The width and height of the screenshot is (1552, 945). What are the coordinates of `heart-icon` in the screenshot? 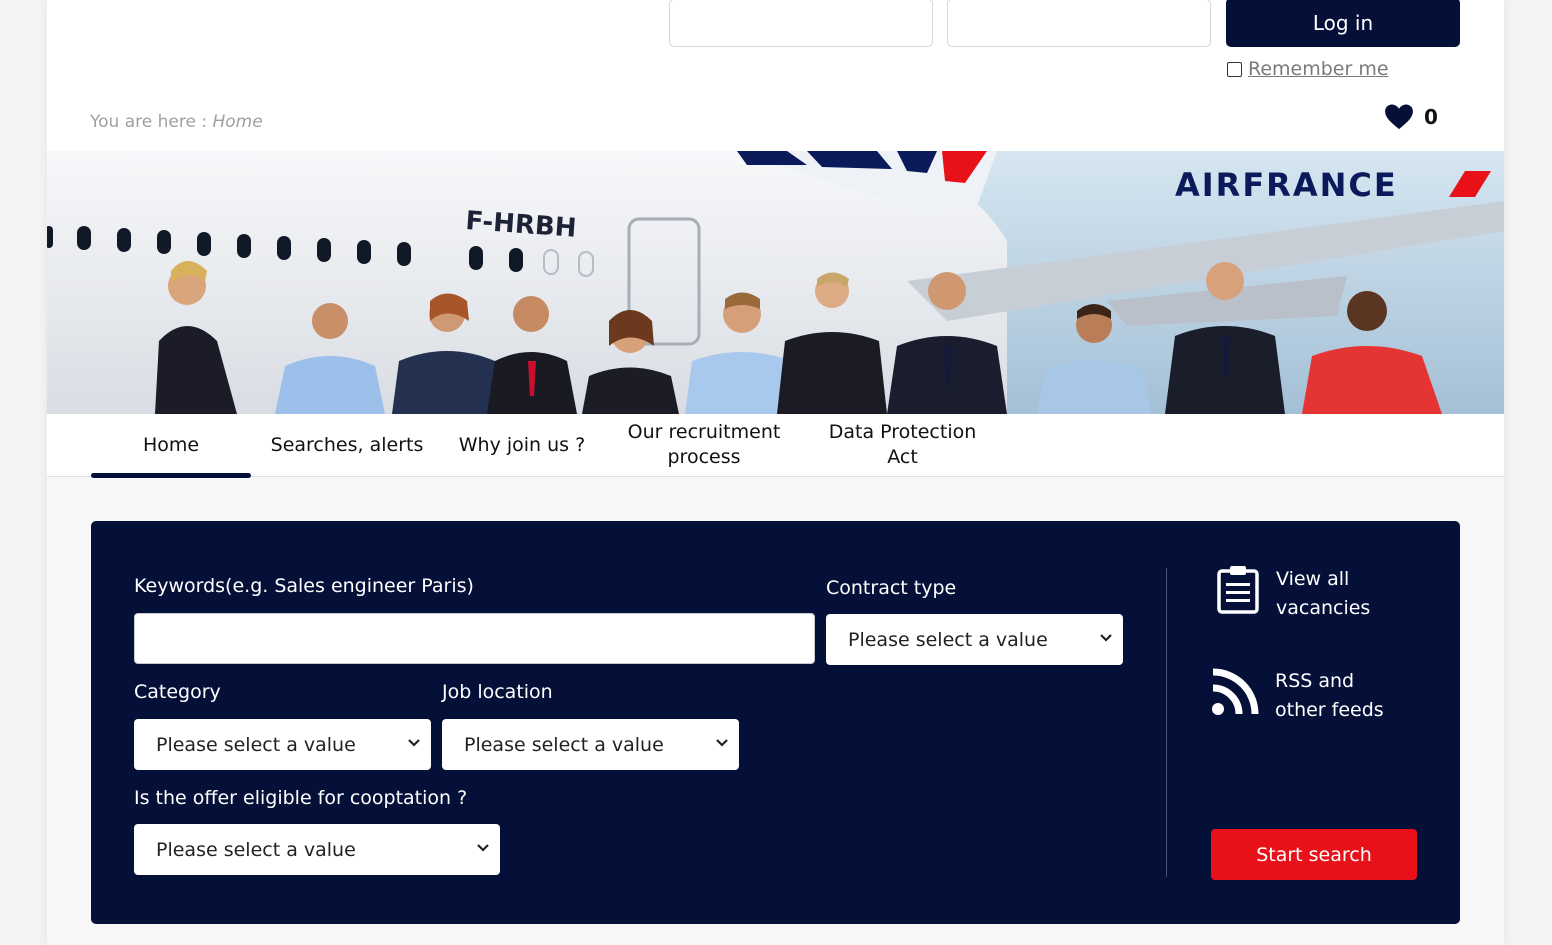 It's located at (1399, 117).